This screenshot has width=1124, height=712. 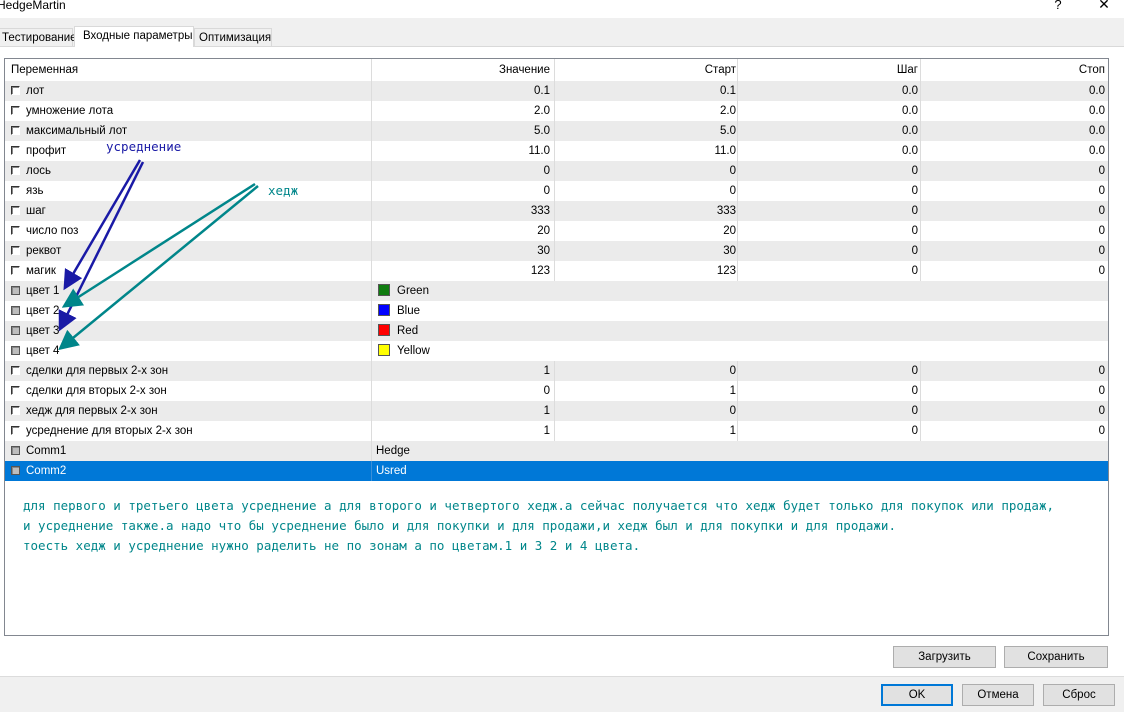 I want to click on table-row: число поз 20 20 0 0, so click(x=556, y=231).